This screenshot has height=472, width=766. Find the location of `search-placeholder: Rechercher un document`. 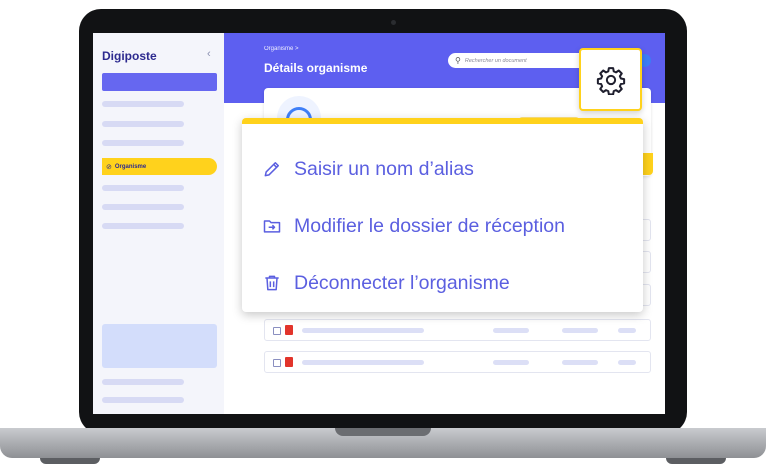

search-placeholder: Rechercher un document is located at coordinates (495, 60).